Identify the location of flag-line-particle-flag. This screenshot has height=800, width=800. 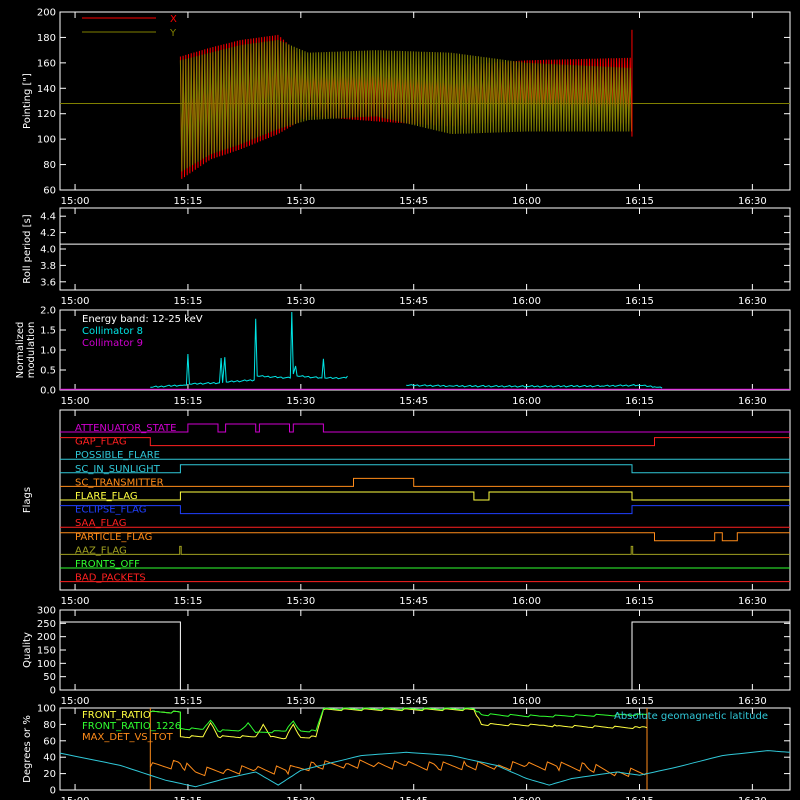
(425, 537).